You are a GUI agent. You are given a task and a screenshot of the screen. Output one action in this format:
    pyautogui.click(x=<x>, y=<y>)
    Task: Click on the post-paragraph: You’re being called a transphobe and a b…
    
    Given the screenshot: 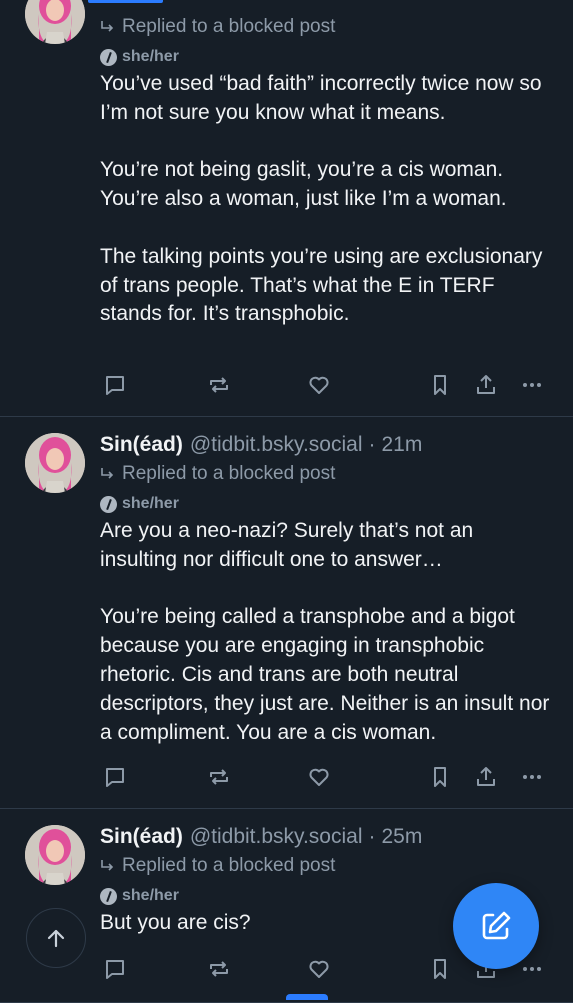 What is the action you would take?
    pyautogui.click(x=325, y=674)
    